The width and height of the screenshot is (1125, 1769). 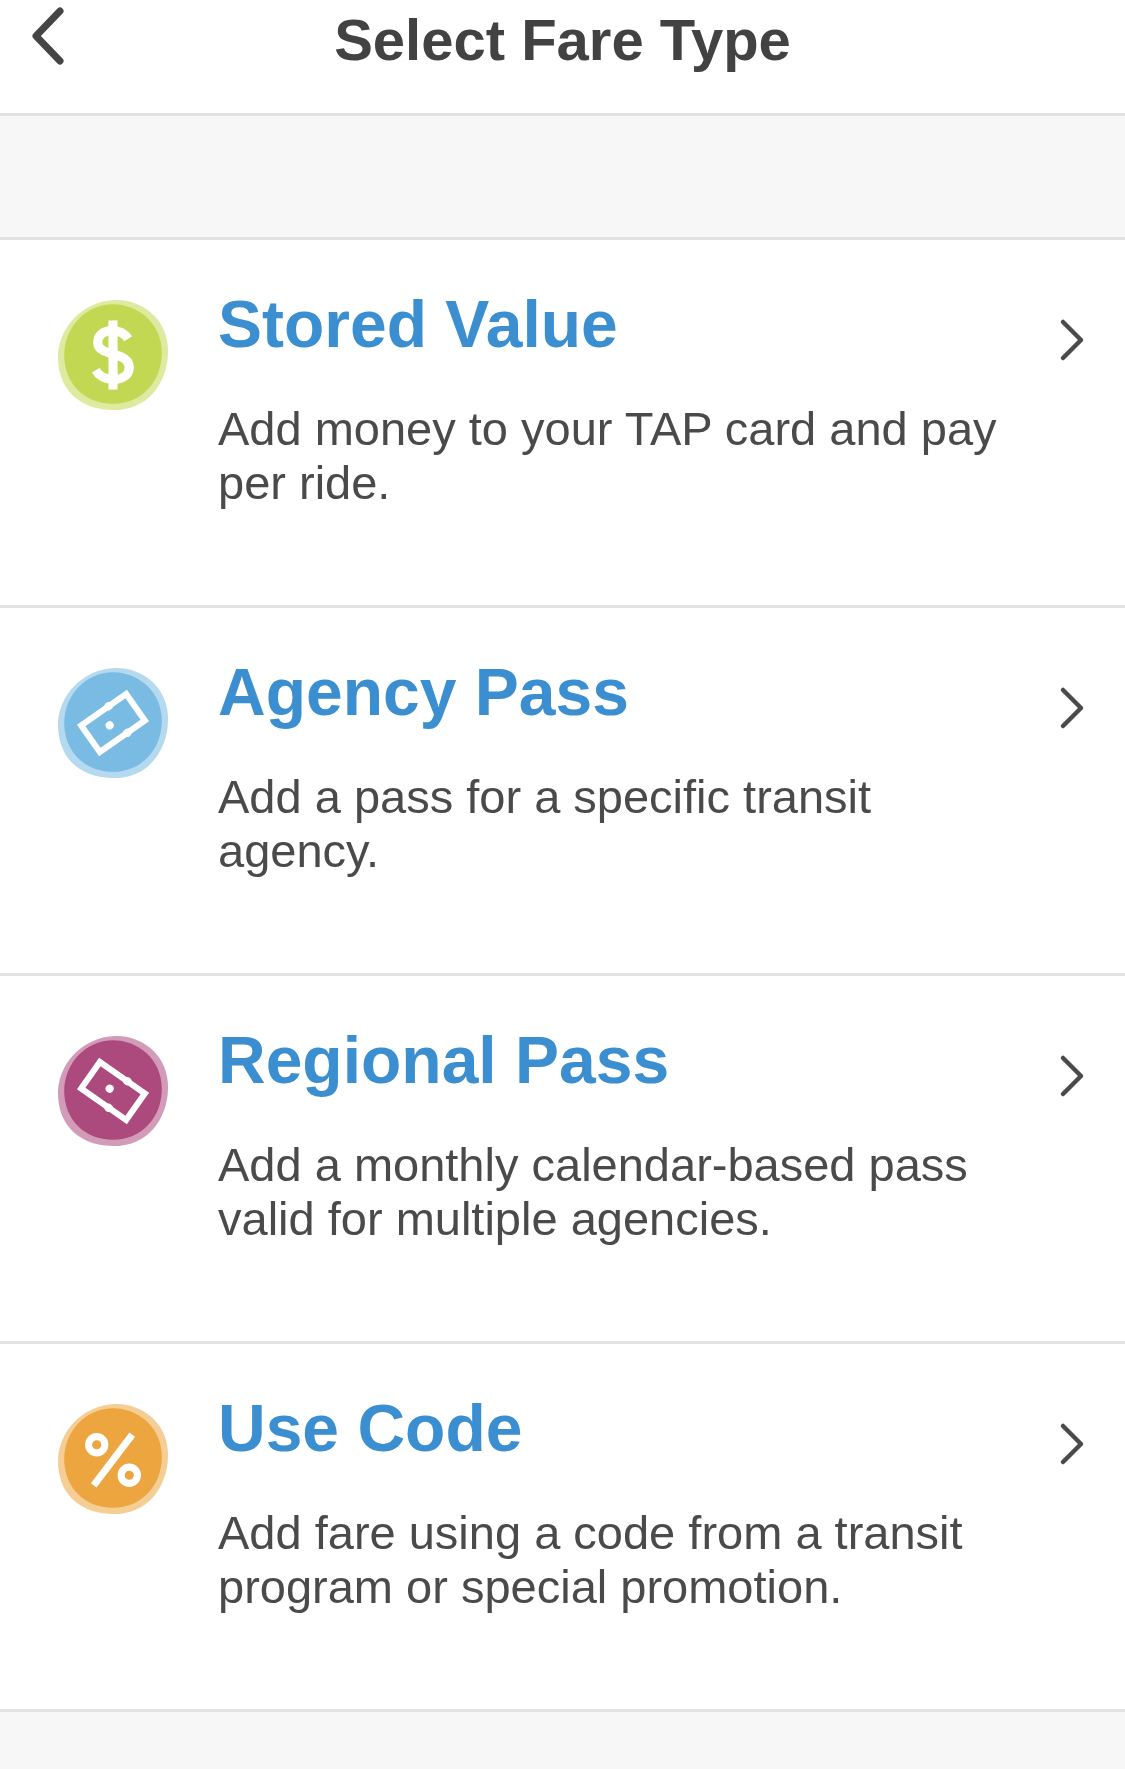 I want to click on fare-title: Use Code, so click(x=371, y=1428).